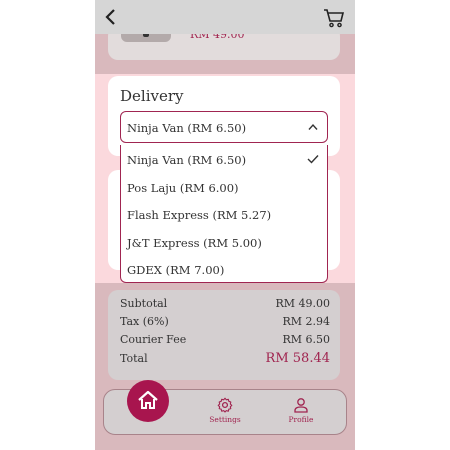 This screenshot has width=450, height=450. What do you see at coordinates (152, 96) in the screenshot?
I see `delivery-title: Delivery` at bounding box center [152, 96].